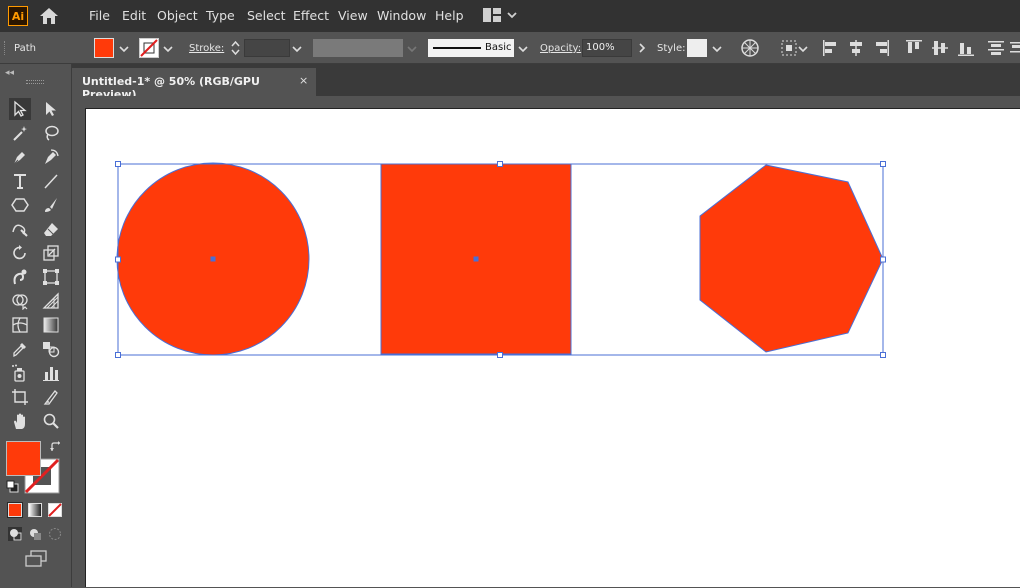 The height and width of the screenshot is (588, 1020). Describe the element at coordinates (750, 48) in the screenshot. I see `recolor-artwork-icon` at that location.